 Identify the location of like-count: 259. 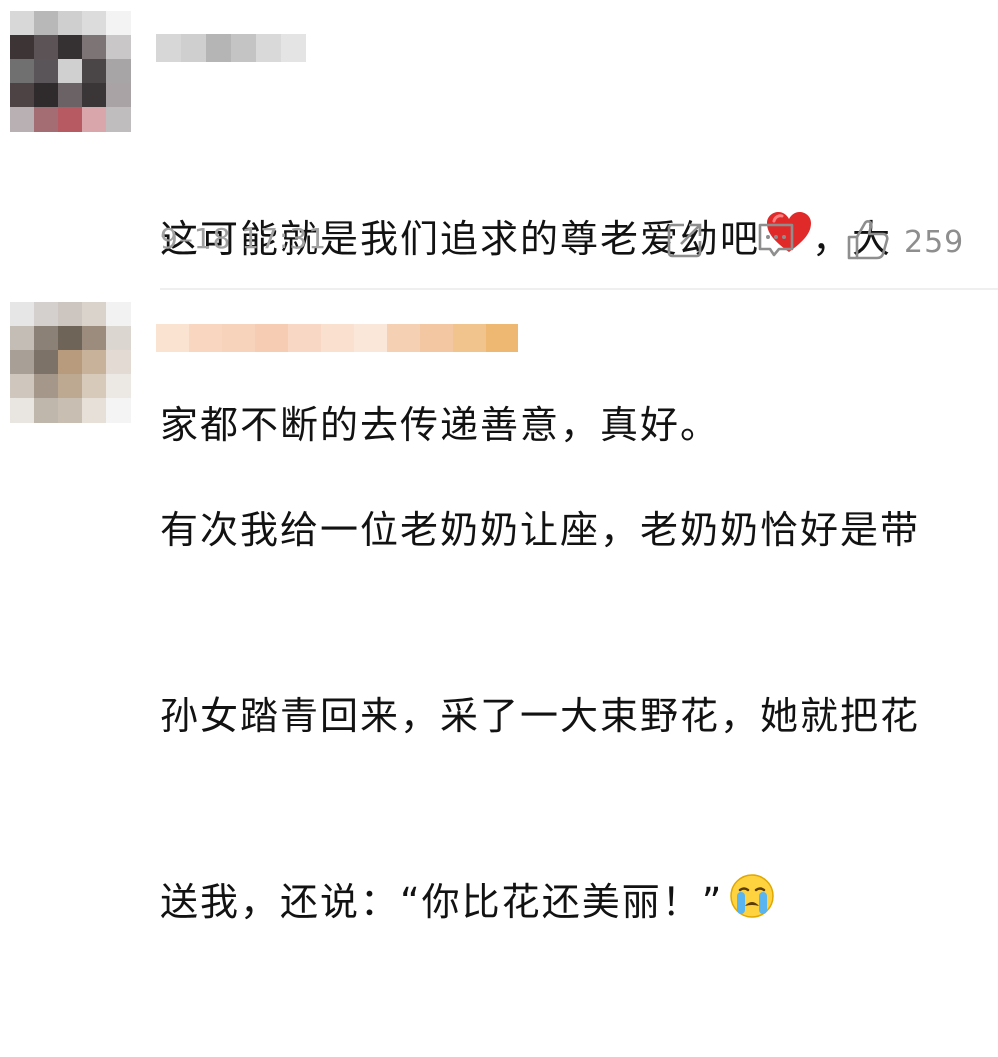
(934, 242).